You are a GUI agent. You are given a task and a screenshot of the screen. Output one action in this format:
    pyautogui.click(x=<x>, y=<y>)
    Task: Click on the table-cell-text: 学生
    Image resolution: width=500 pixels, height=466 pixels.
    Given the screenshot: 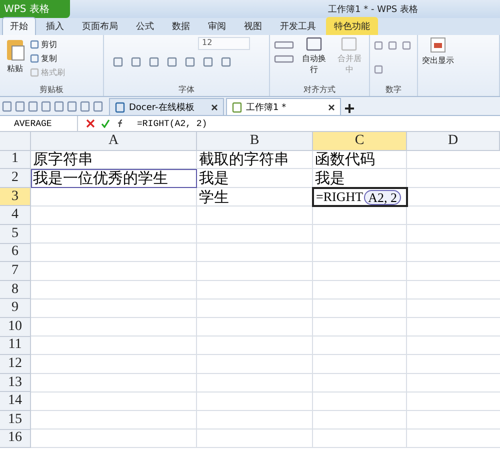 What is the action you would take?
    pyautogui.click(x=214, y=197)
    